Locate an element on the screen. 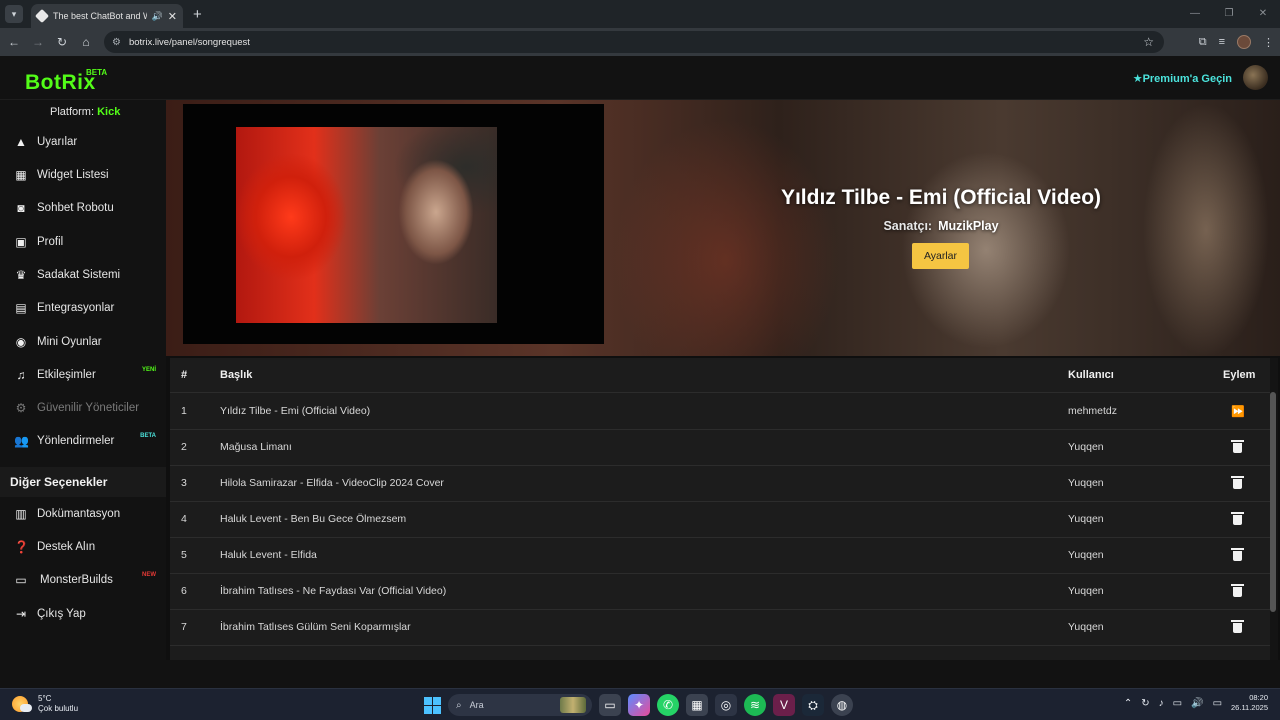  sidebar-item-integrations: ▤ Entegrasyonlar is located at coordinates (83, 308).